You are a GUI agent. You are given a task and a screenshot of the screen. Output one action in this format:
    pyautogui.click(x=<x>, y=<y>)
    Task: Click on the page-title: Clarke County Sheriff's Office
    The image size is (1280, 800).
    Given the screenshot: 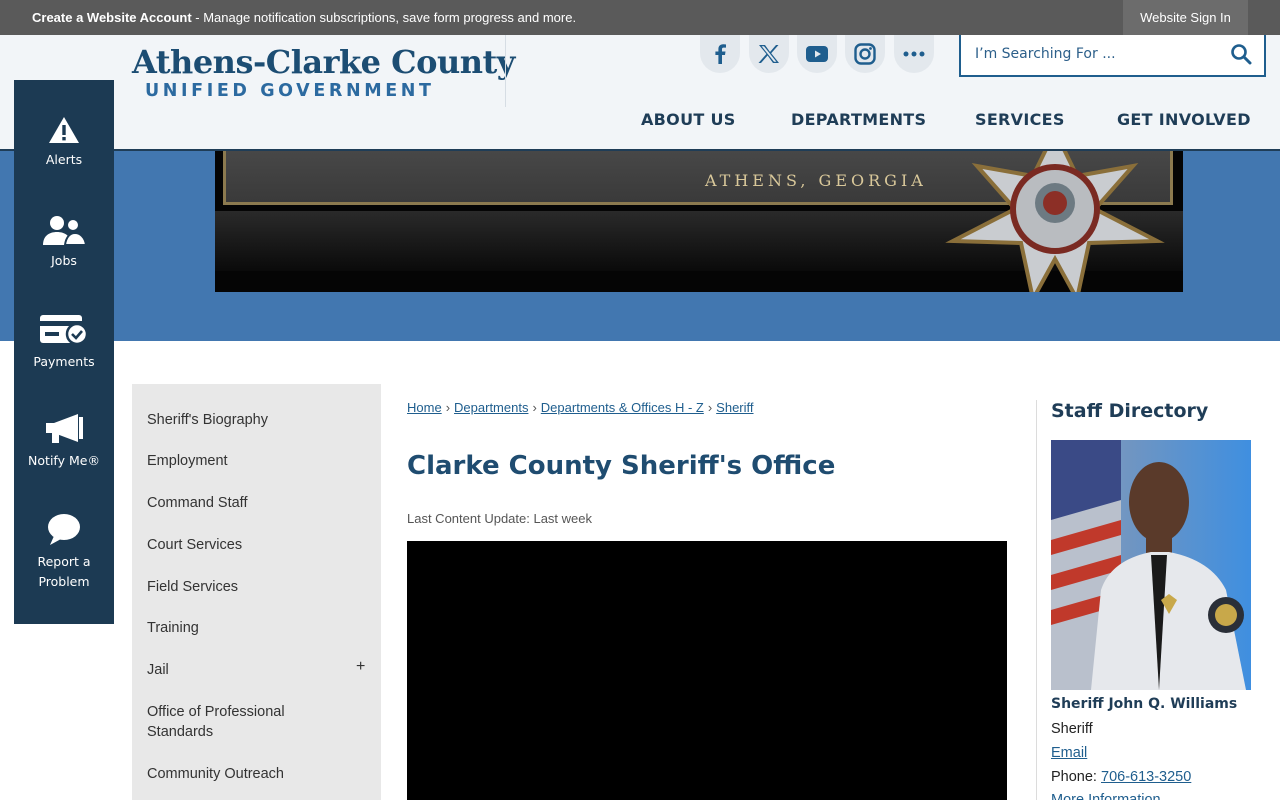 What is the action you would take?
    pyautogui.click(x=621, y=466)
    